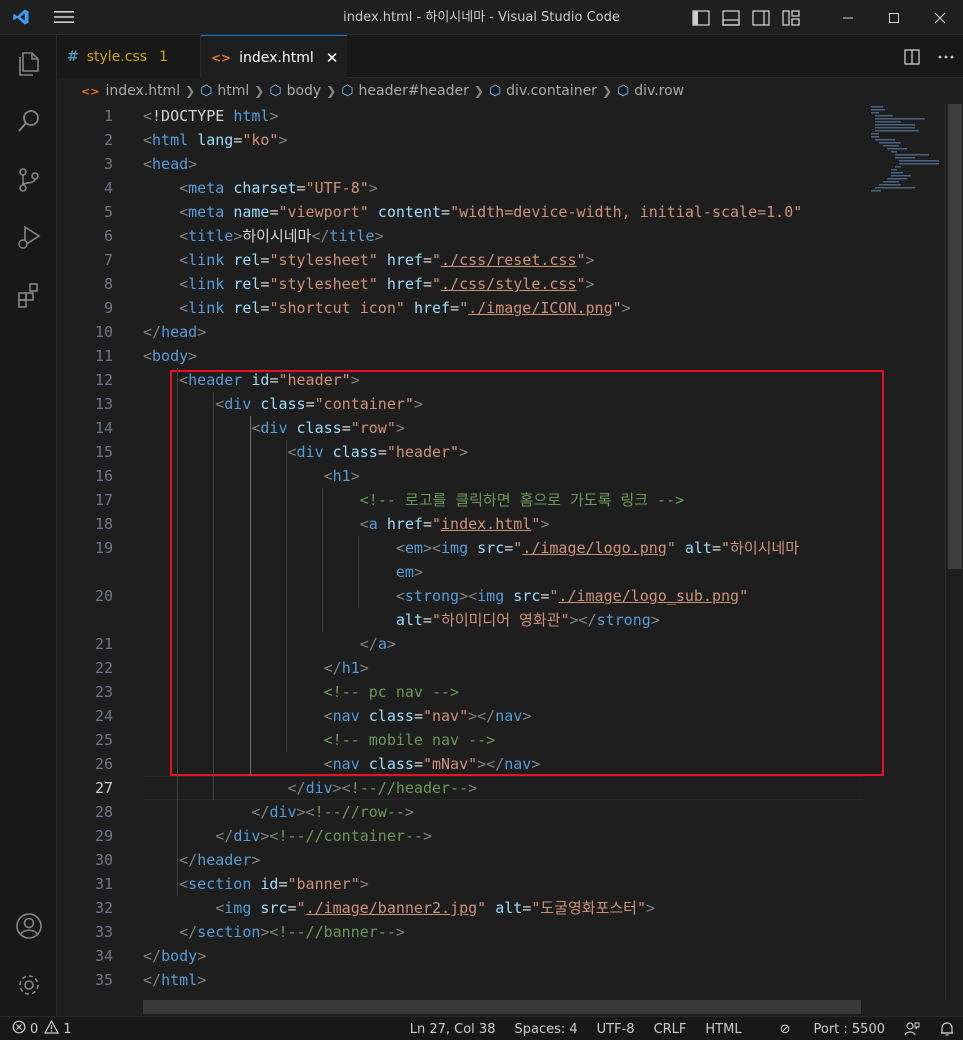  What do you see at coordinates (215, 140) in the screenshot?
I see `code-line: <html lang="ko">` at bounding box center [215, 140].